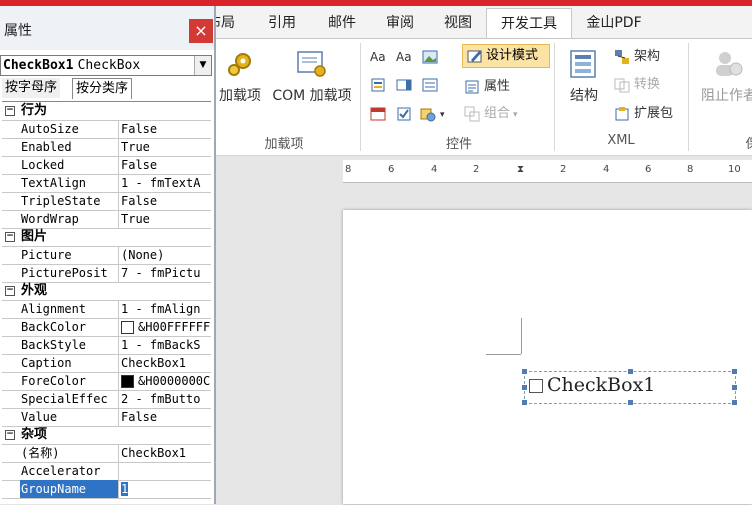  Describe the element at coordinates (240, 77) in the screenshot. I see `addins-button: 加载项` at that location.